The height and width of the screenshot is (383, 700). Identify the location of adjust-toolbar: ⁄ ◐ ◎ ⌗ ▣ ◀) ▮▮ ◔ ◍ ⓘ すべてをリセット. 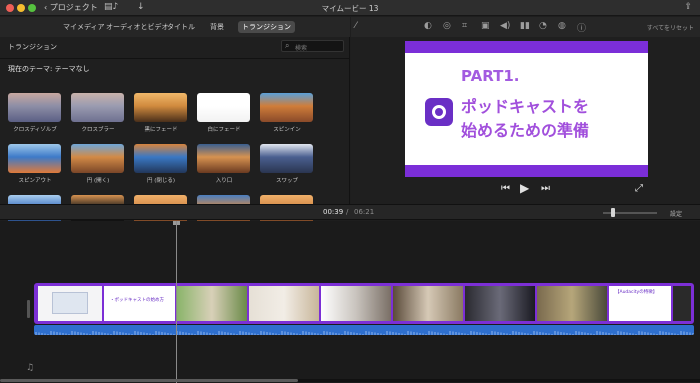
(525, 27).